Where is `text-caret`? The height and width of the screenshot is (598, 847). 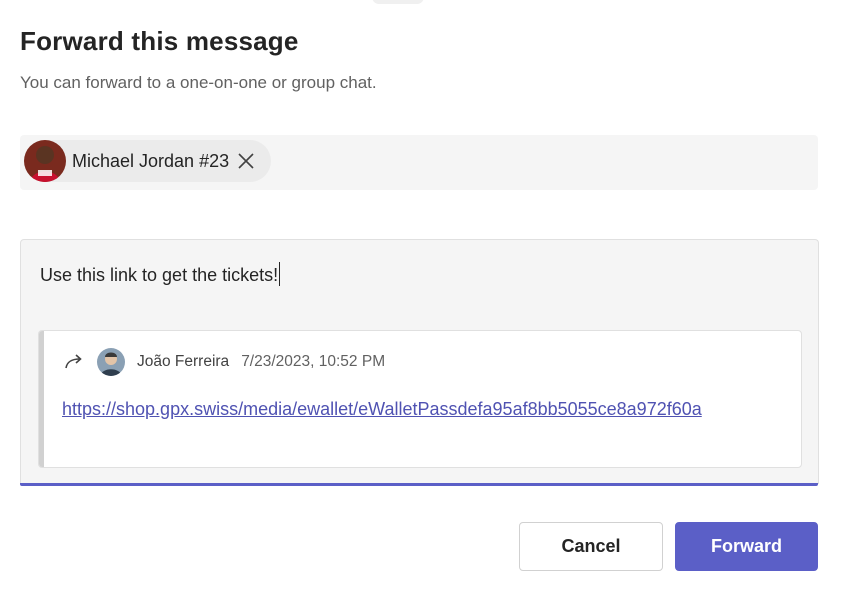 text-caret is located at coordinates (280, 274).